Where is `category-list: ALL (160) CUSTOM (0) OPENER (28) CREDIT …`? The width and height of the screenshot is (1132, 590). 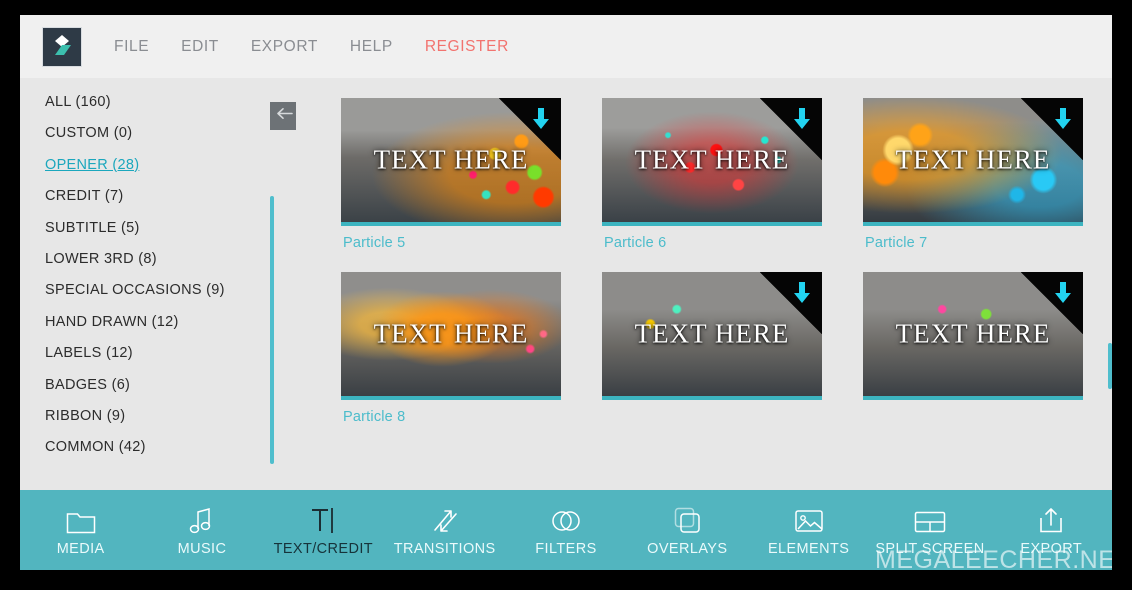
category-list: ALL (160) CUSTOM (0) OPENER (28) CREDIT … is located at coordinates (160, 275).